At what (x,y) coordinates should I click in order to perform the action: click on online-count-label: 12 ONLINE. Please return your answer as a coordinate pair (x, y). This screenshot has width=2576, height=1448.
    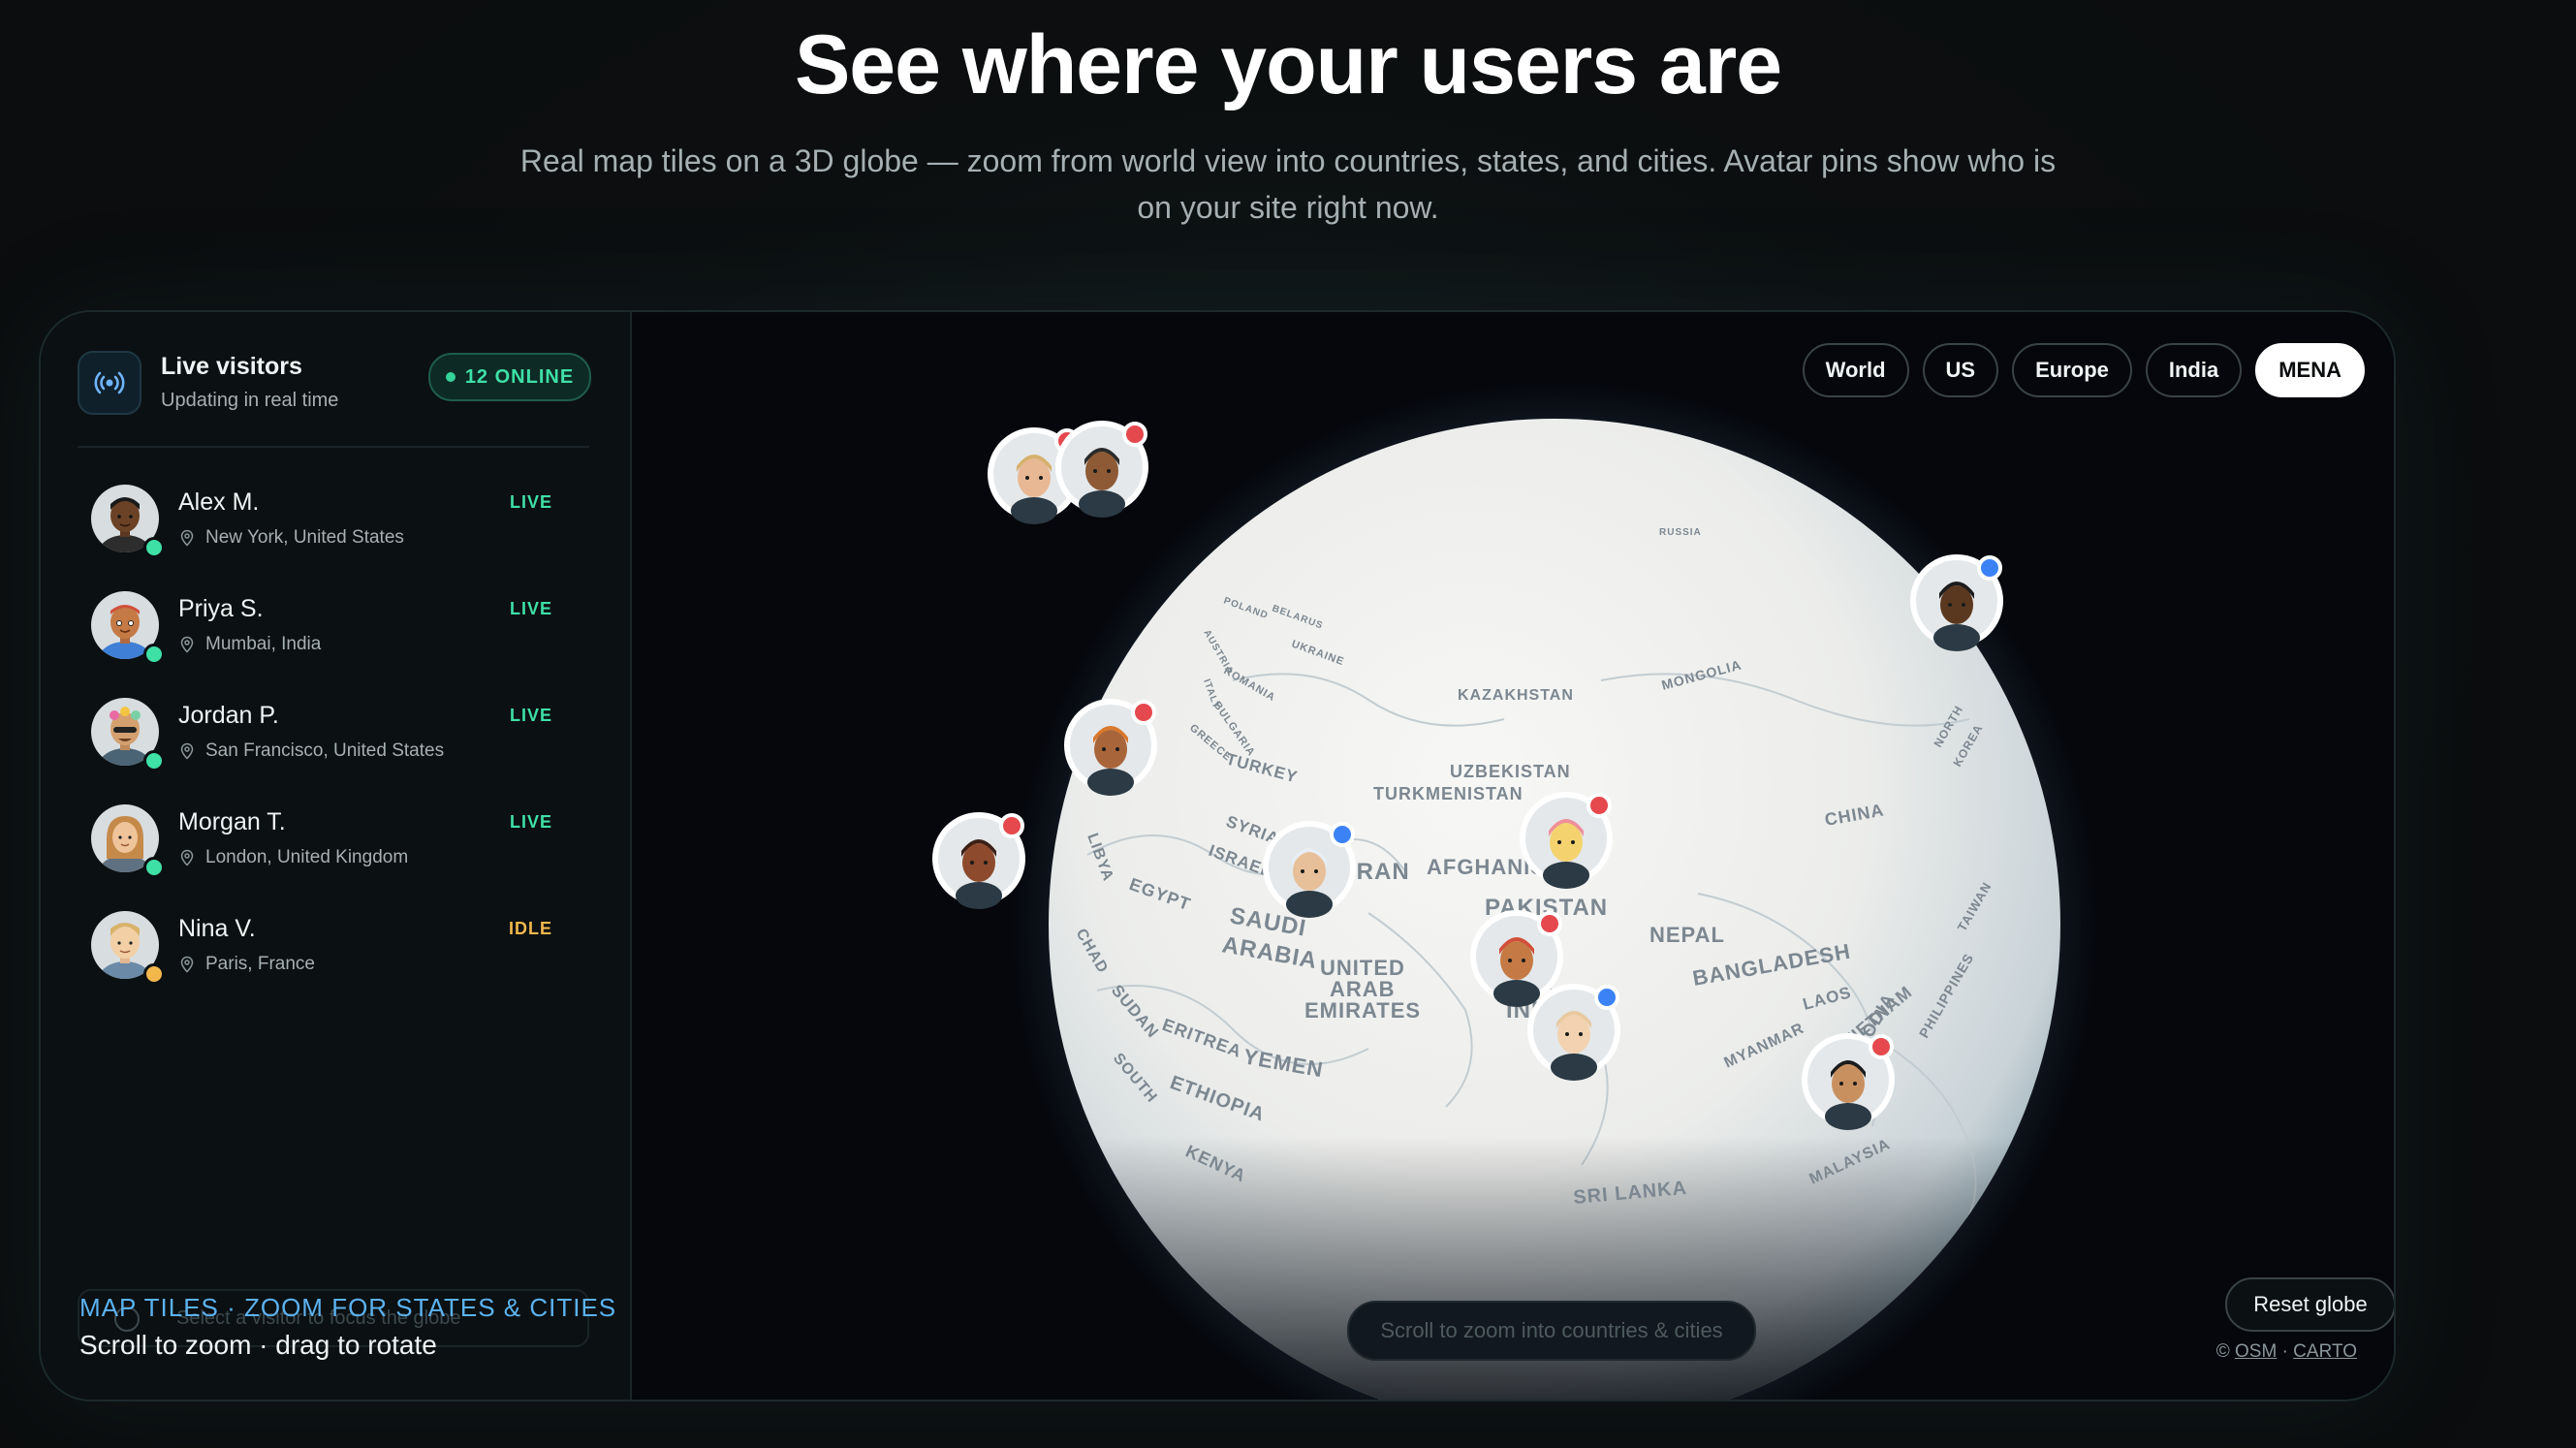
    Looking at the image, I should click on (519, 376).